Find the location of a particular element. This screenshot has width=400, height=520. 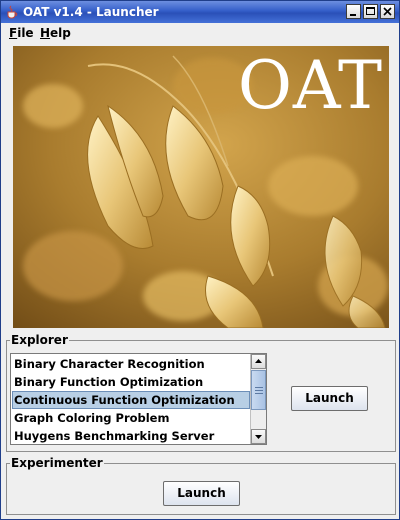

explorer-label: Explorer is located at coordinates (39, 340).